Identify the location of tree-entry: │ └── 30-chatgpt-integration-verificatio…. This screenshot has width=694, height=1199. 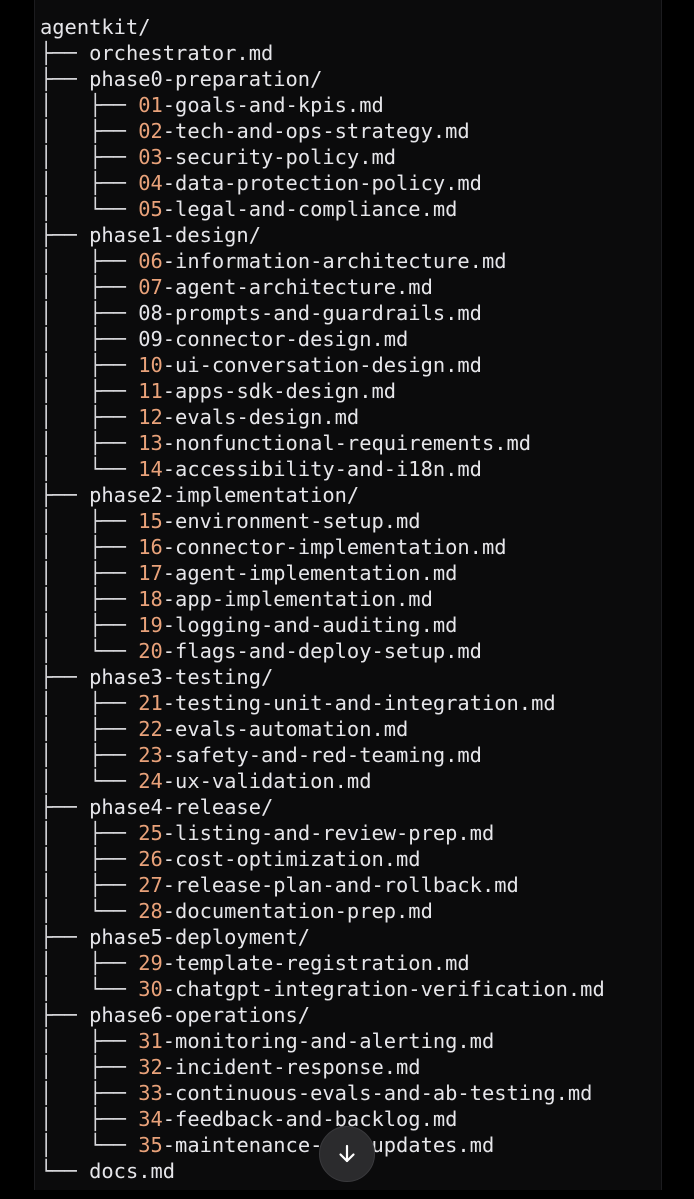
(322, 989).